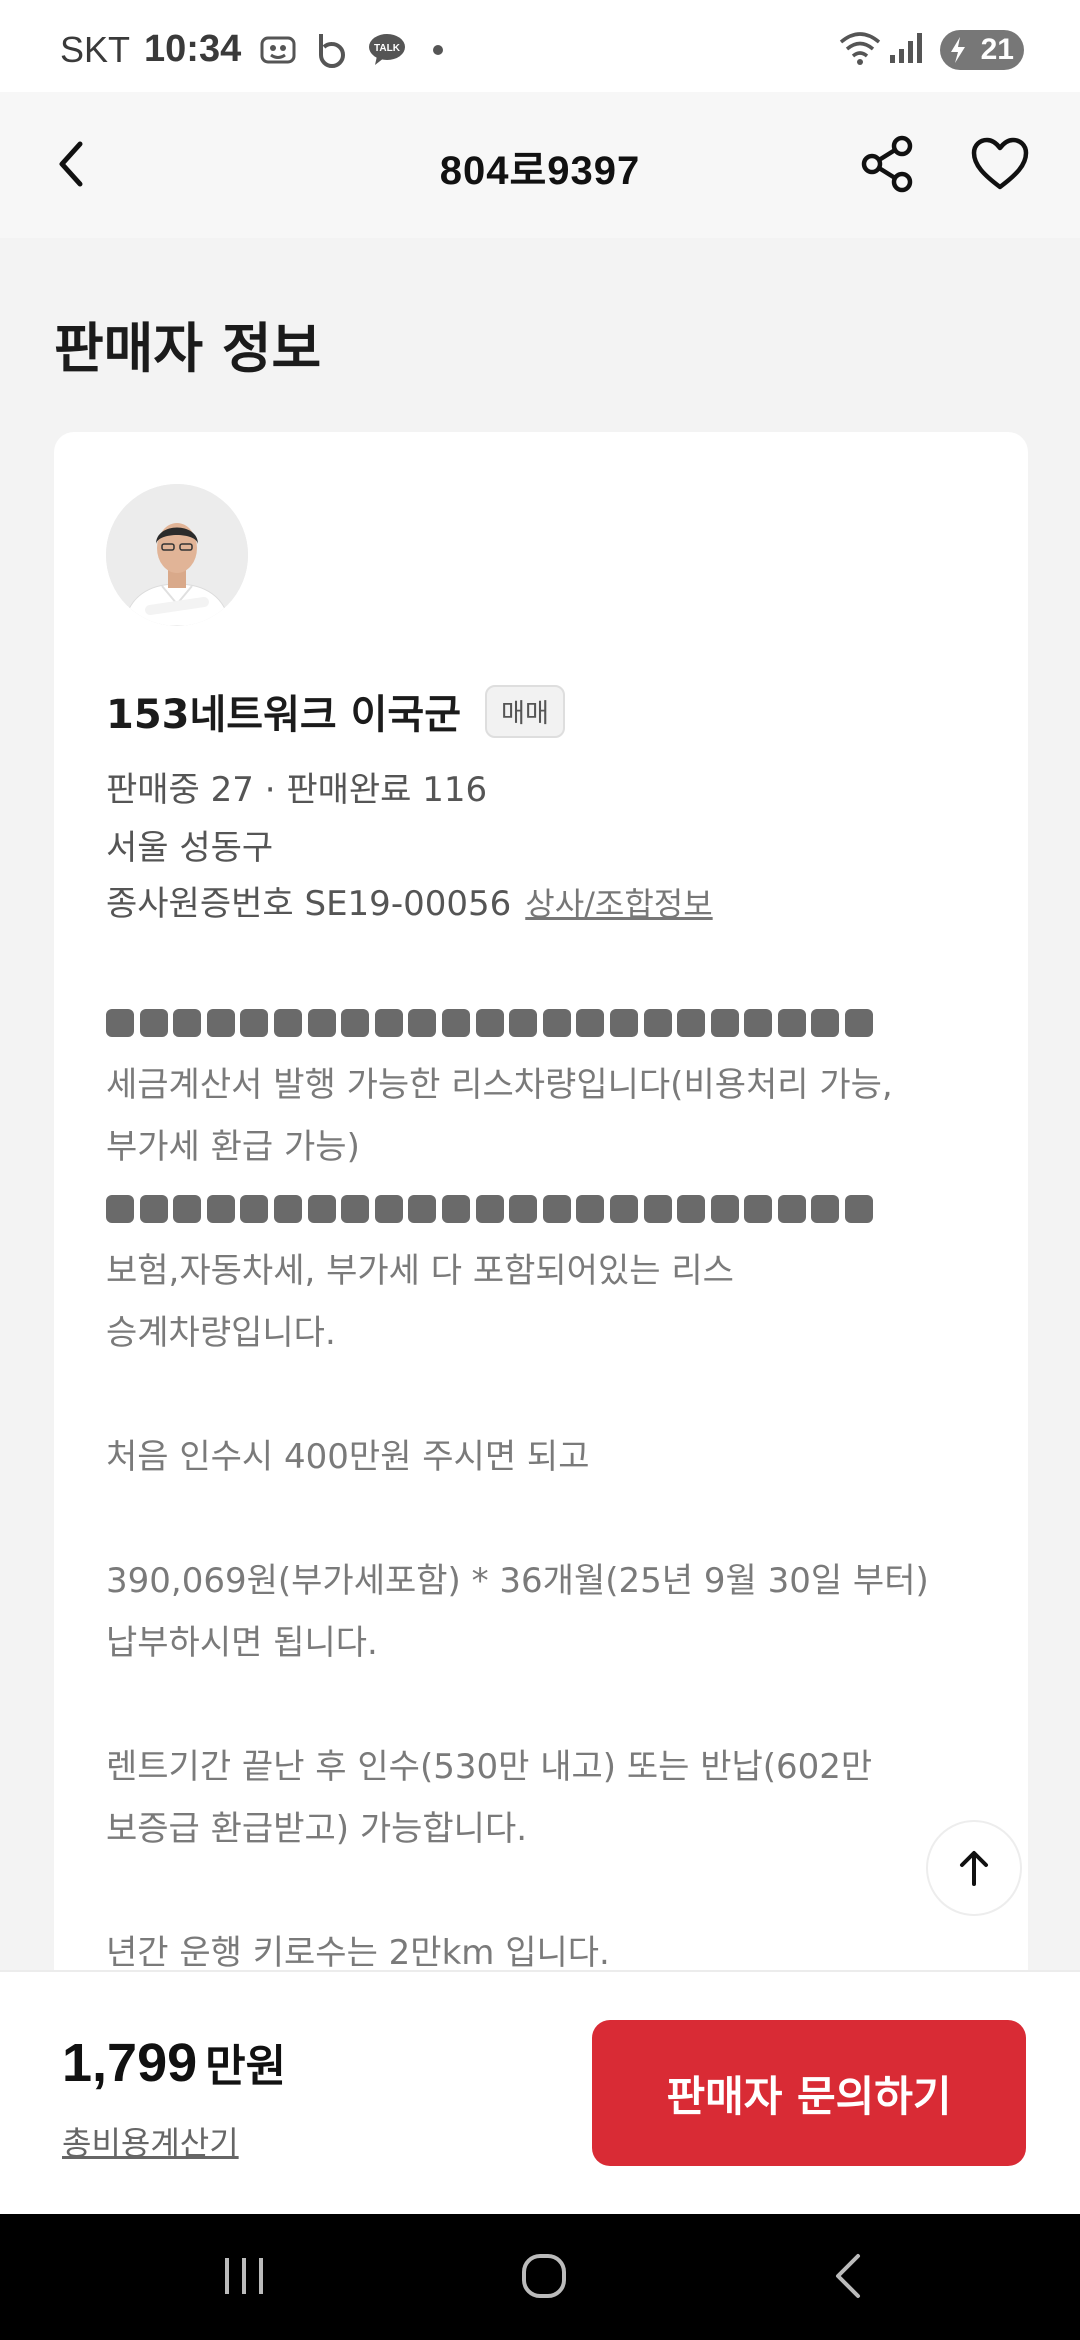 The width and height of the screenshot is (1080, 2340). Describe the element at coordinates (489, 1767) in the screenshot. I see `description-line: 렌트기간 끝난 후 인수(530만 내고) 또는 반납(602만` at that location.